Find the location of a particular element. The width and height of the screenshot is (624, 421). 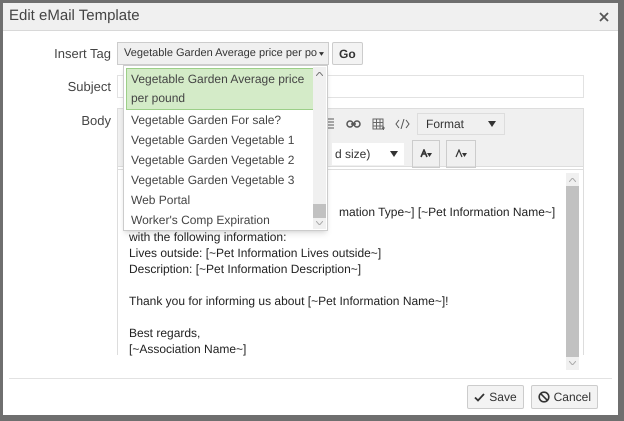

save-button: Save is located at coordinates (495, 397).